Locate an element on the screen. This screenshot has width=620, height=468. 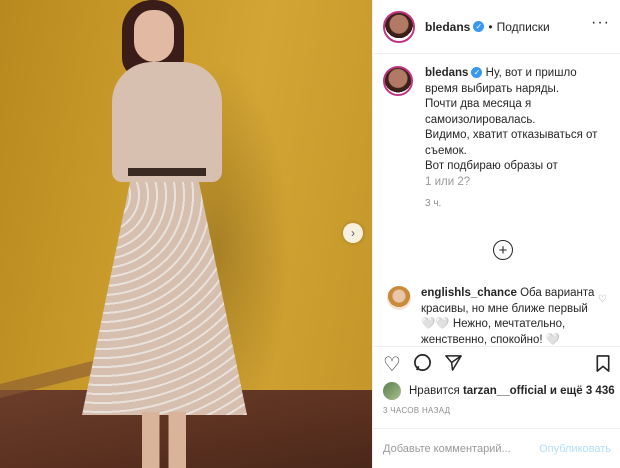
paper-plane-icon is located at coordinates (453, 364).